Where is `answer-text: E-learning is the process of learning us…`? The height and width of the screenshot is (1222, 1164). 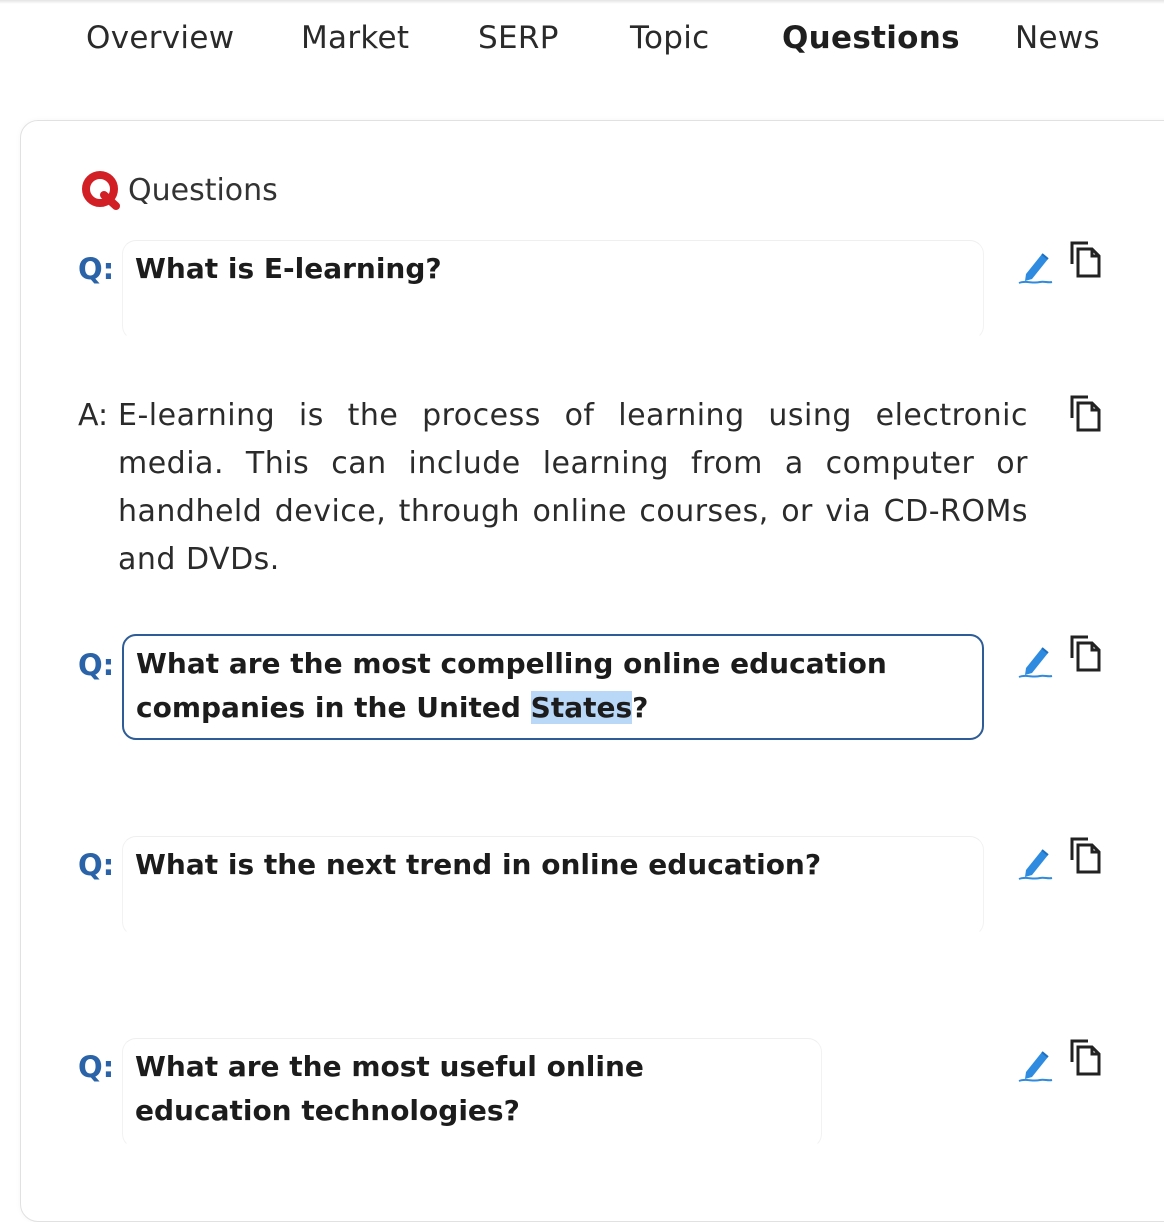 answer-text: E-learning is the process of learning us… is located at coordinates (573, 487).